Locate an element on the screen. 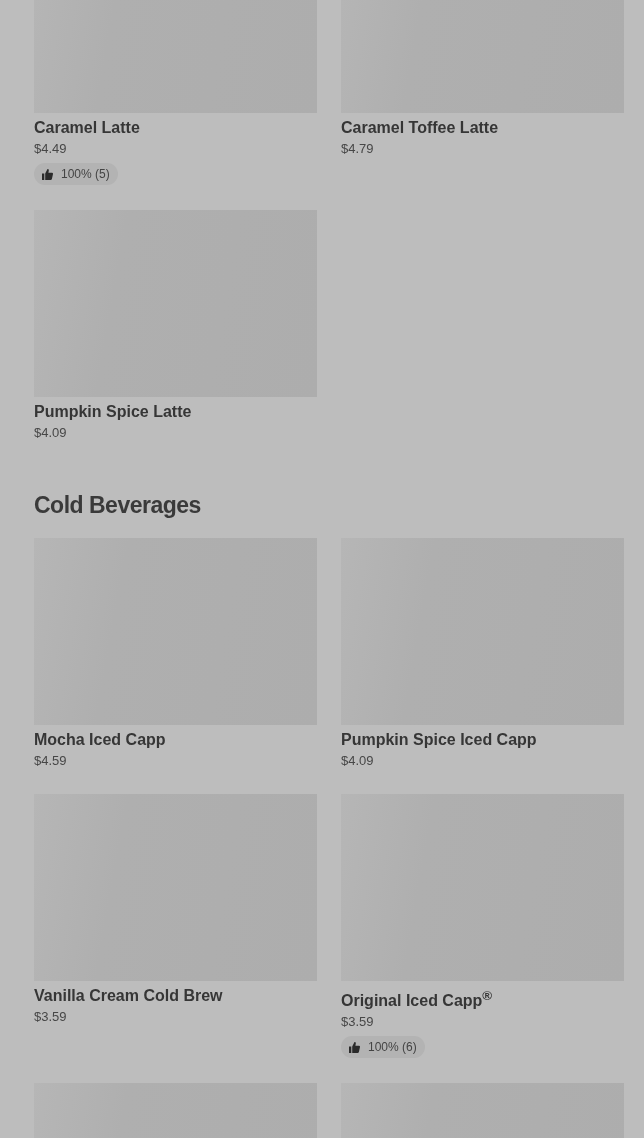 The width and height of the screenshot is (644, 1138). rating-badge: 100% (5) is located at coordinates (76, 174).